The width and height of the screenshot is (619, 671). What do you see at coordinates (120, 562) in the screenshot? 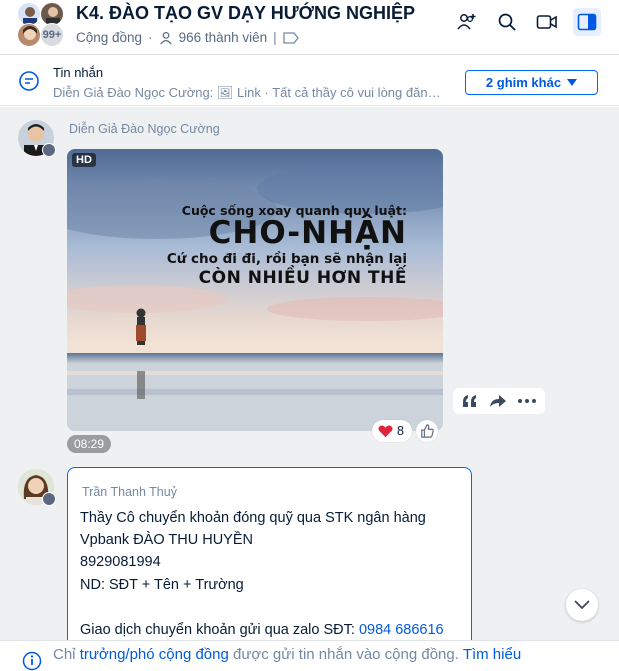
I see `message-line: 8929081994` at bounding box center [120, 562].